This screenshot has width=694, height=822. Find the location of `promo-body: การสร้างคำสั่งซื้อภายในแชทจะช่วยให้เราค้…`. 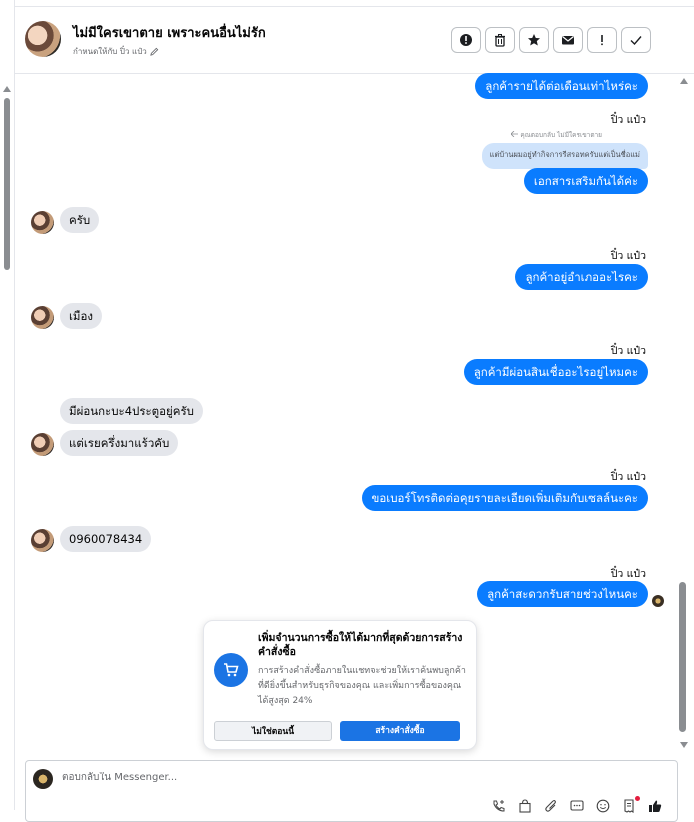

promo-body: การสร้างคำสั่งซื้อภายในแชทจะช่วยให้เราค้… is located at coordinates (362, 686).